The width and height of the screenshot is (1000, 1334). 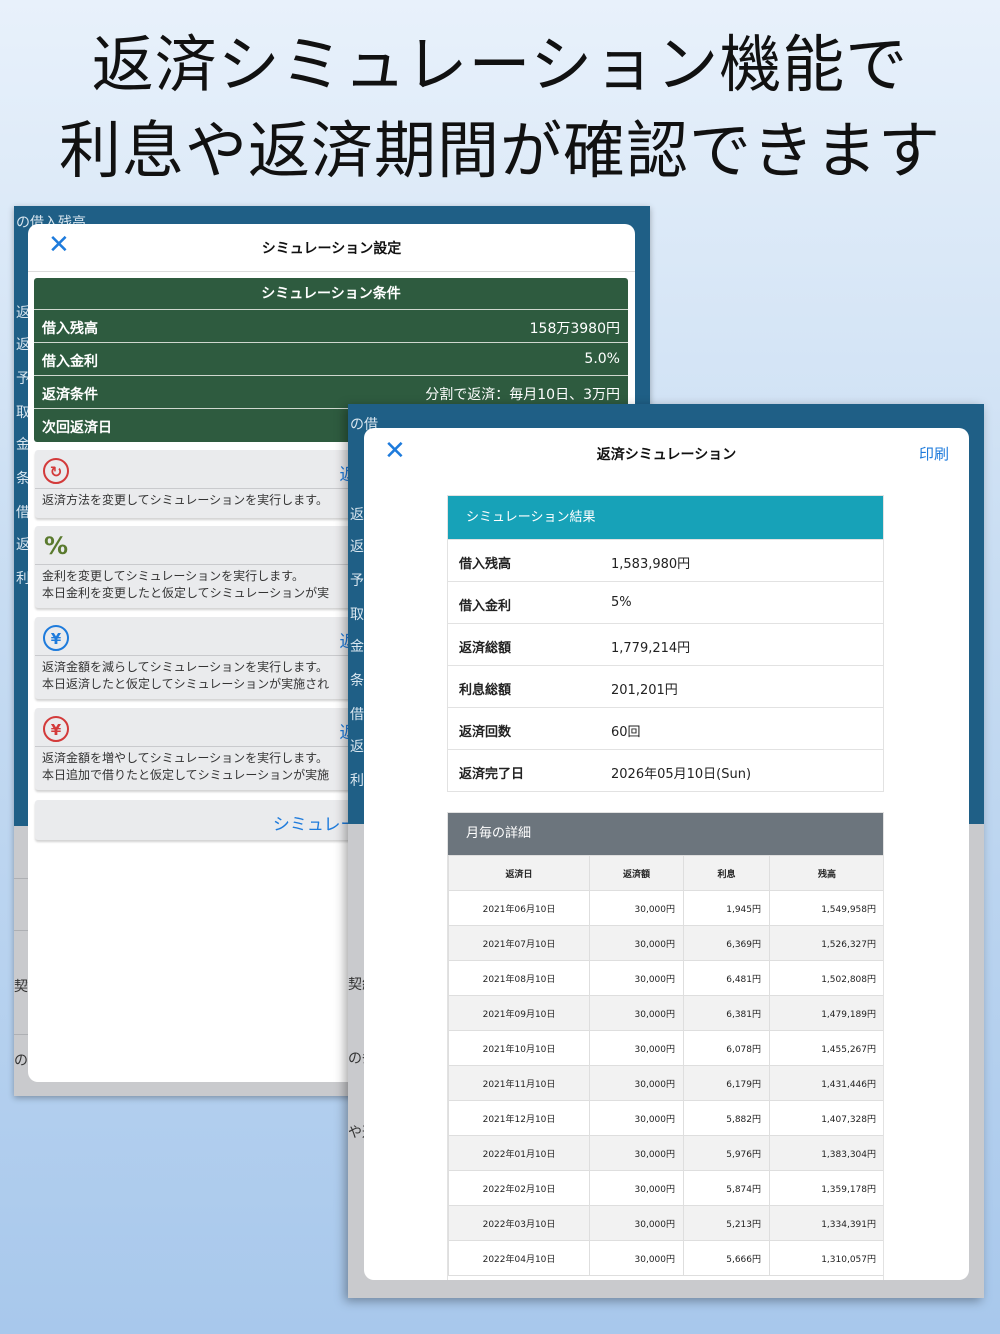 I want to click on result-row: 利息総額 201,201円, so click(x=665, y=686).